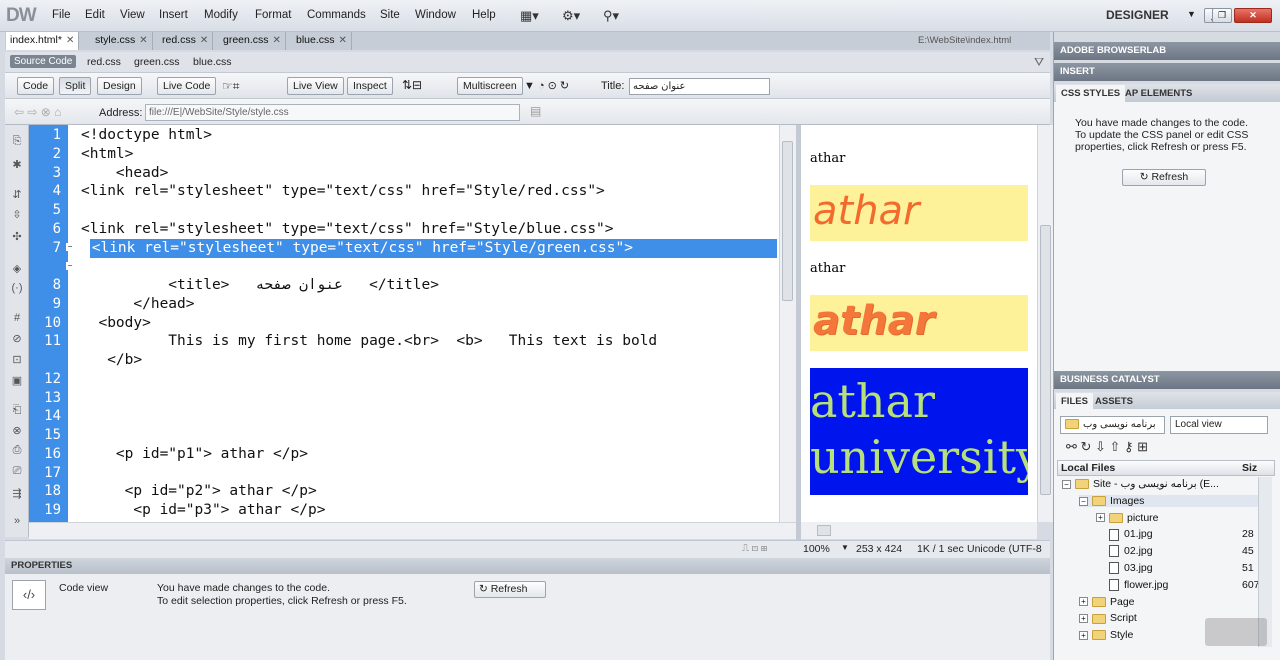 The image size is (1280, 660). What do you see at coordinates (1222, 15) in the screenshot?
I see `restore-button: ❐` at bounding box center [1222, 15].